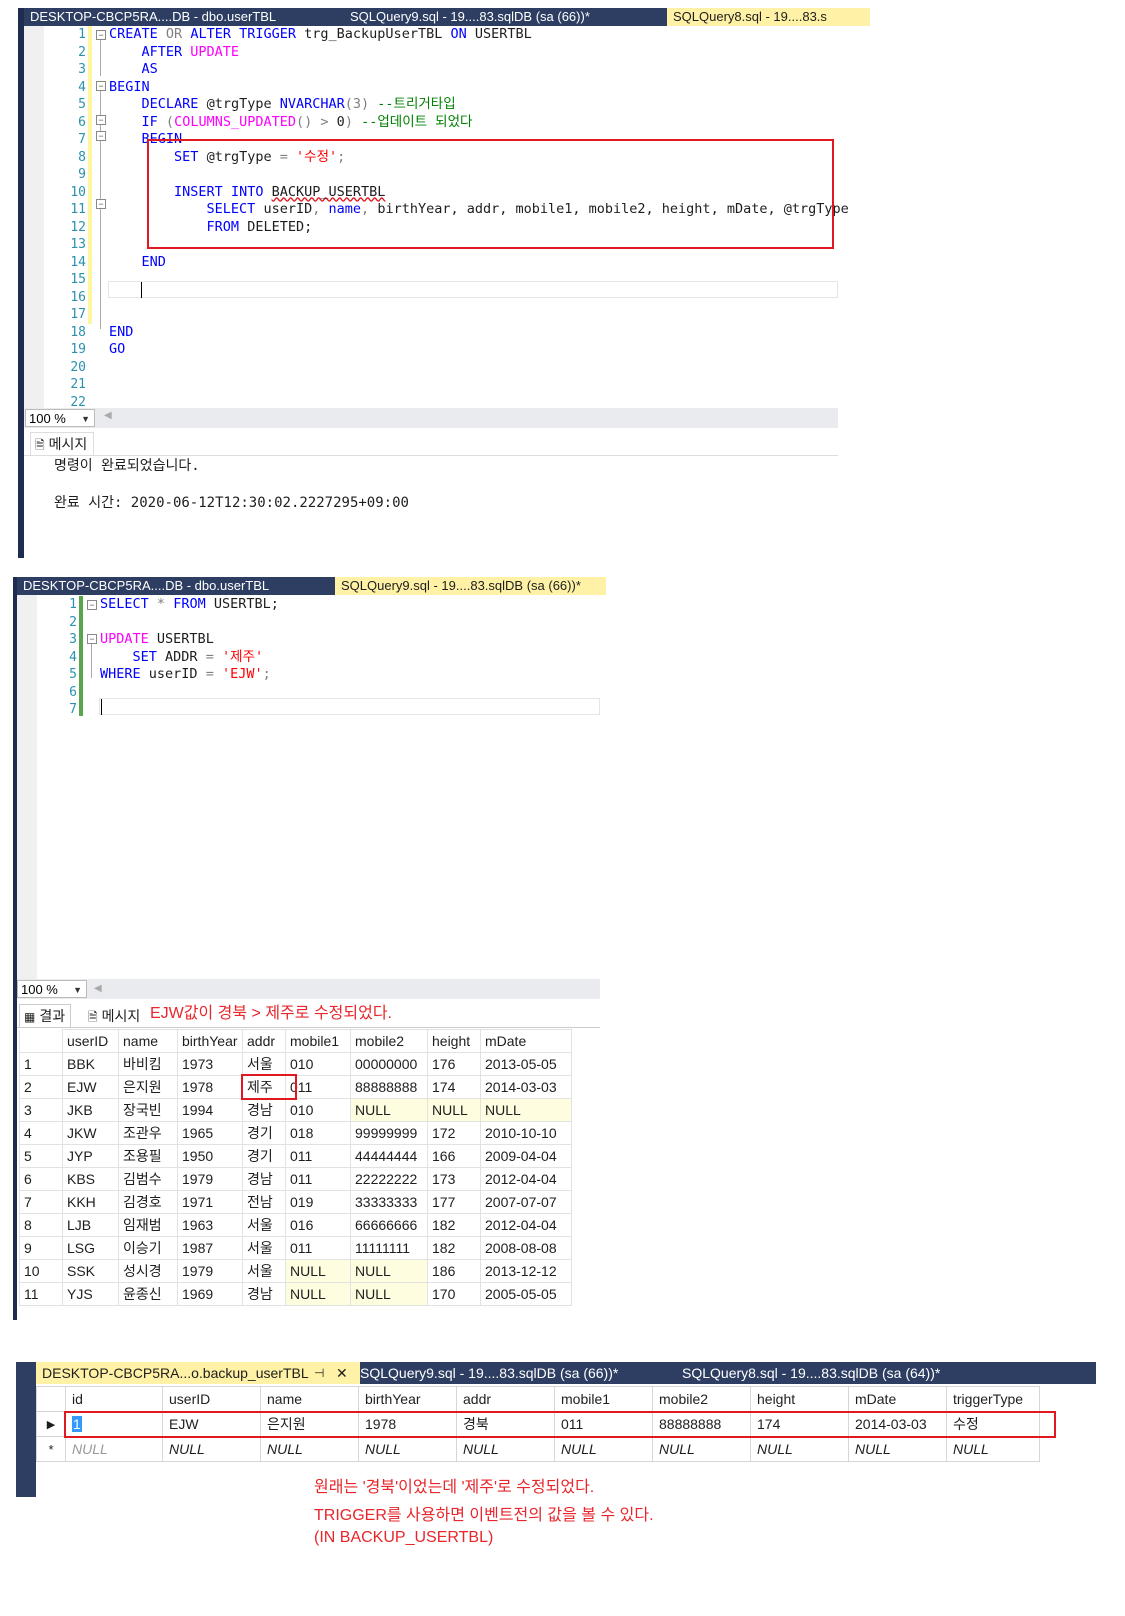 This screenshot has width=1125, height=1616. What do you see at coordinates (231, 503) in the screenshot?
I see `completion-time: 완료 시간: 2020-06-12T12:30:02.2227295+09:00` at bounding box center [231, 503].